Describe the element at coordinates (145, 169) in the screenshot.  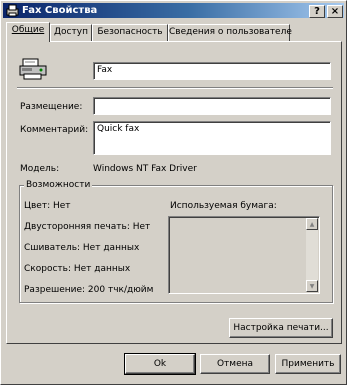
I see `model-value: Windows NT Fax Driver` at that location.